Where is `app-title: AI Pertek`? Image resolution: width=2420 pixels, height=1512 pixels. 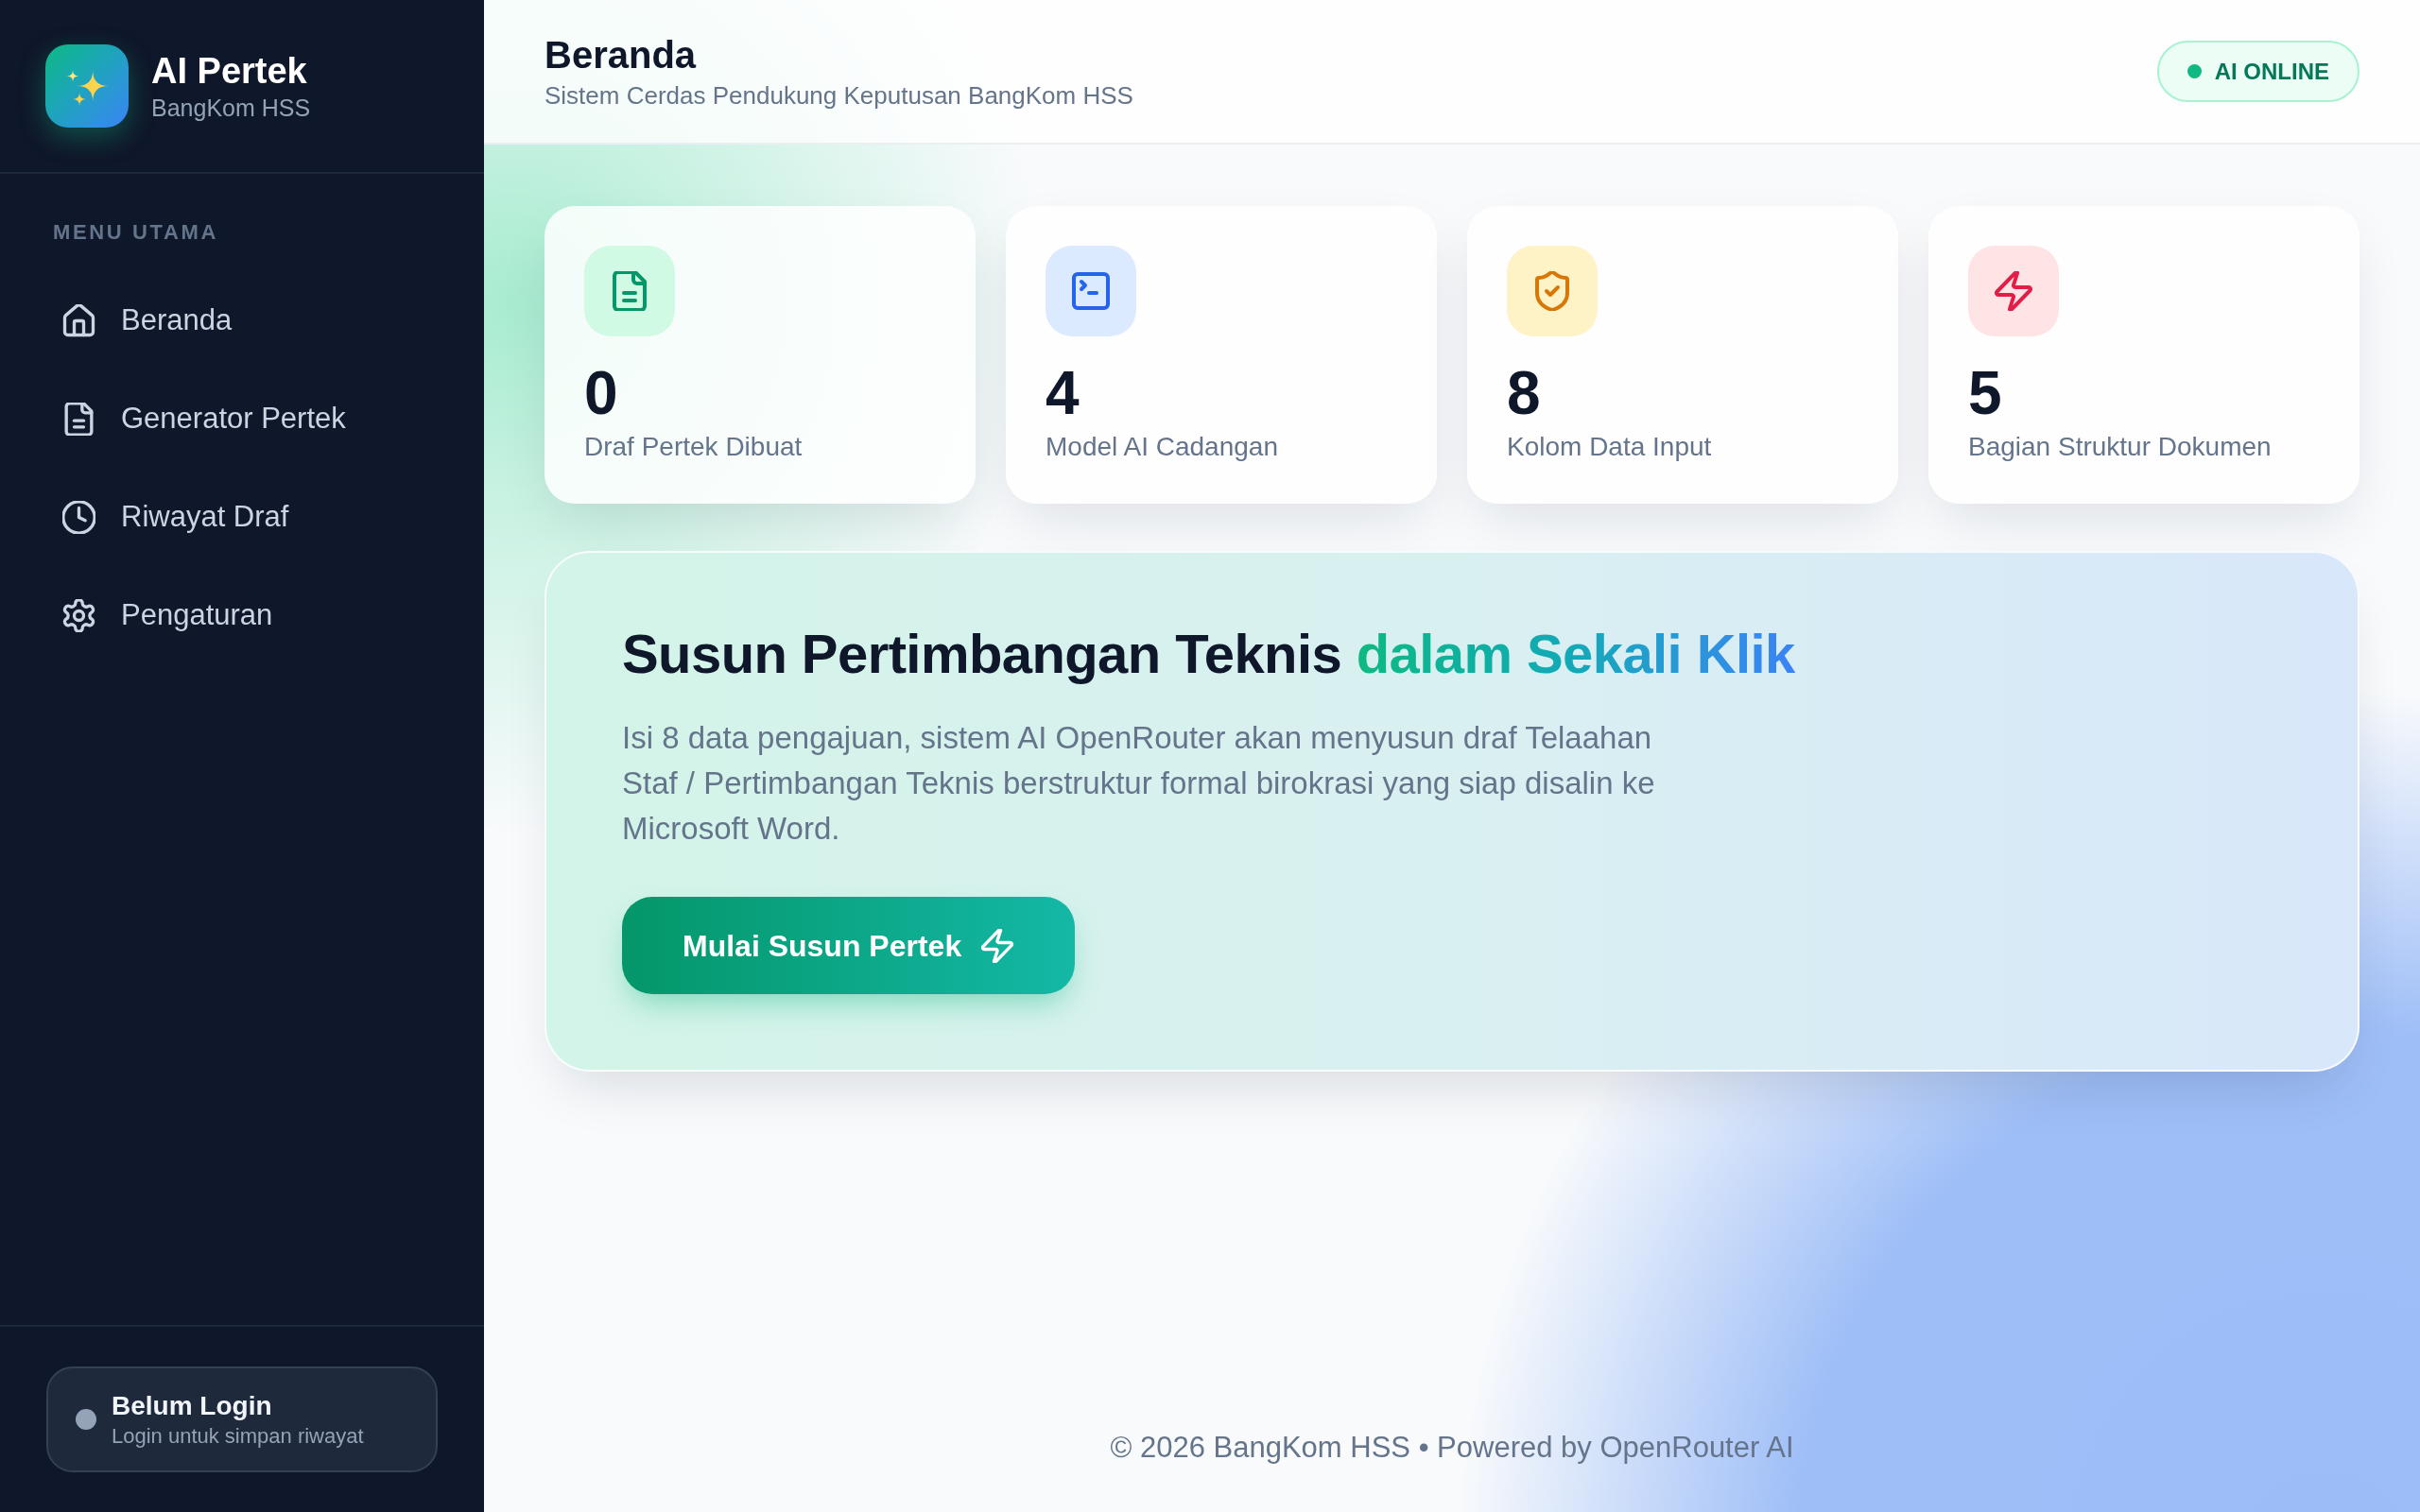
app-title: AI Pertek is located at coordinates (229, 71).